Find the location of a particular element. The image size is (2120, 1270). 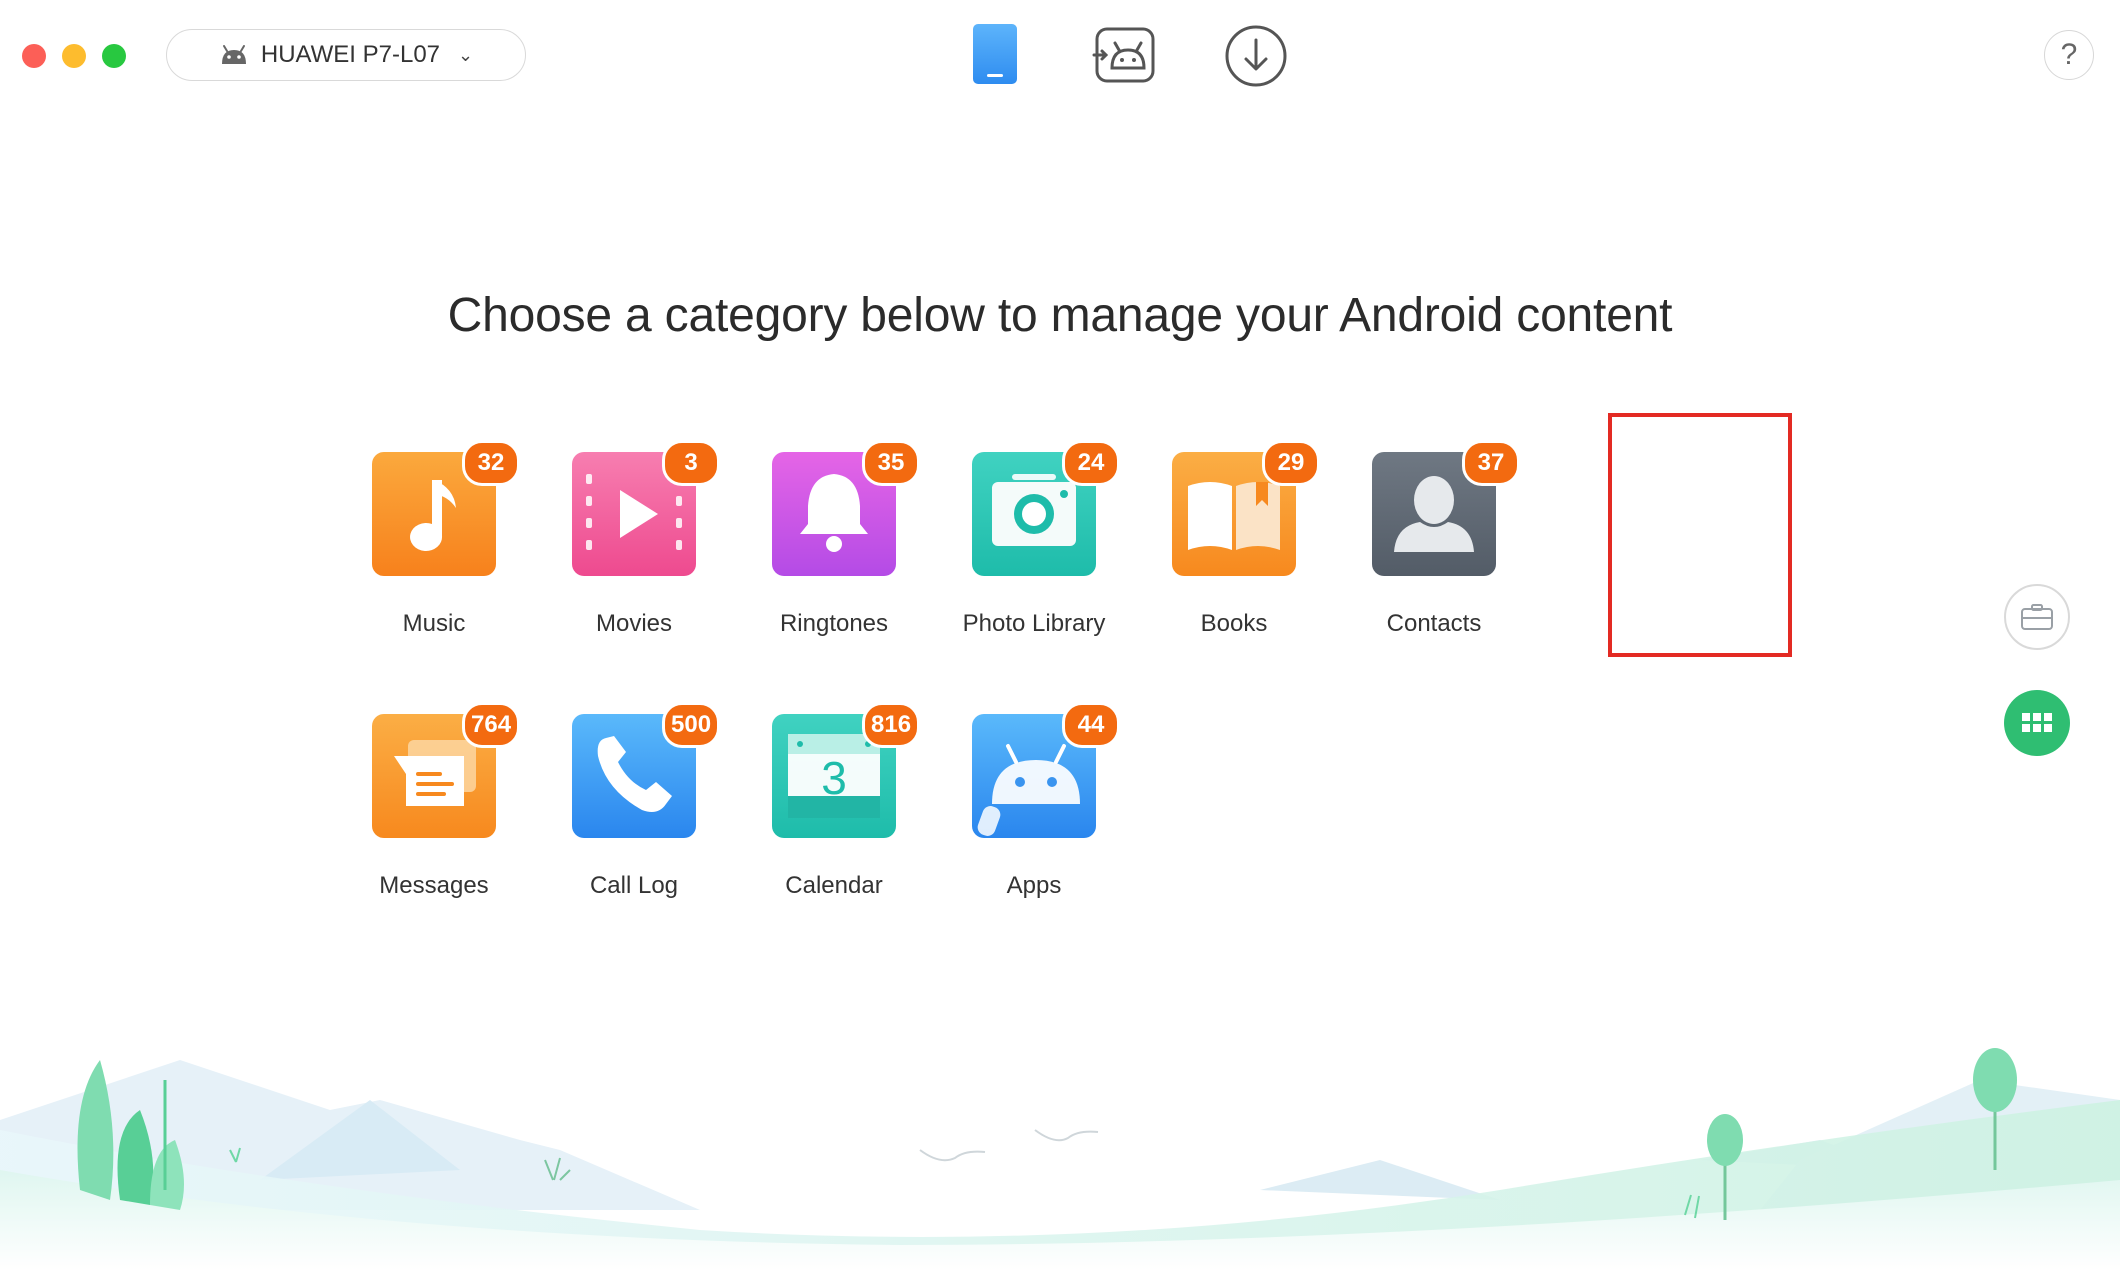

category-movies: 3 Movies is located at coordinates (634, 551).